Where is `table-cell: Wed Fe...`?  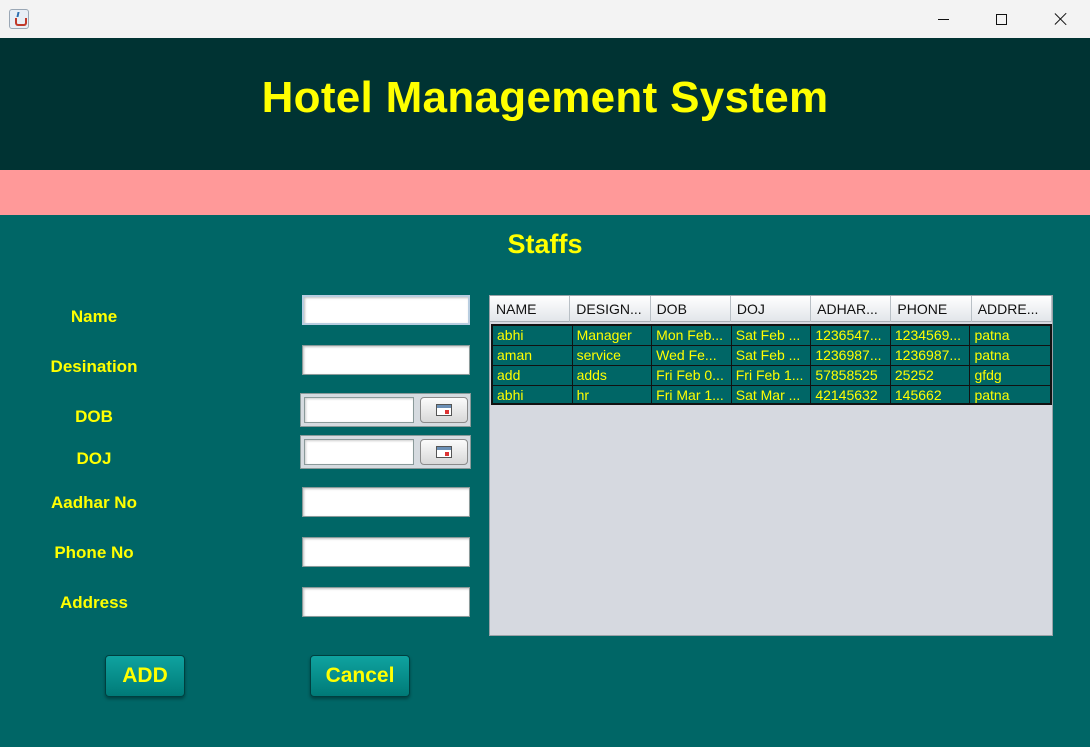
table-cell: Wed Fe... is located at coordinates (692, 355).